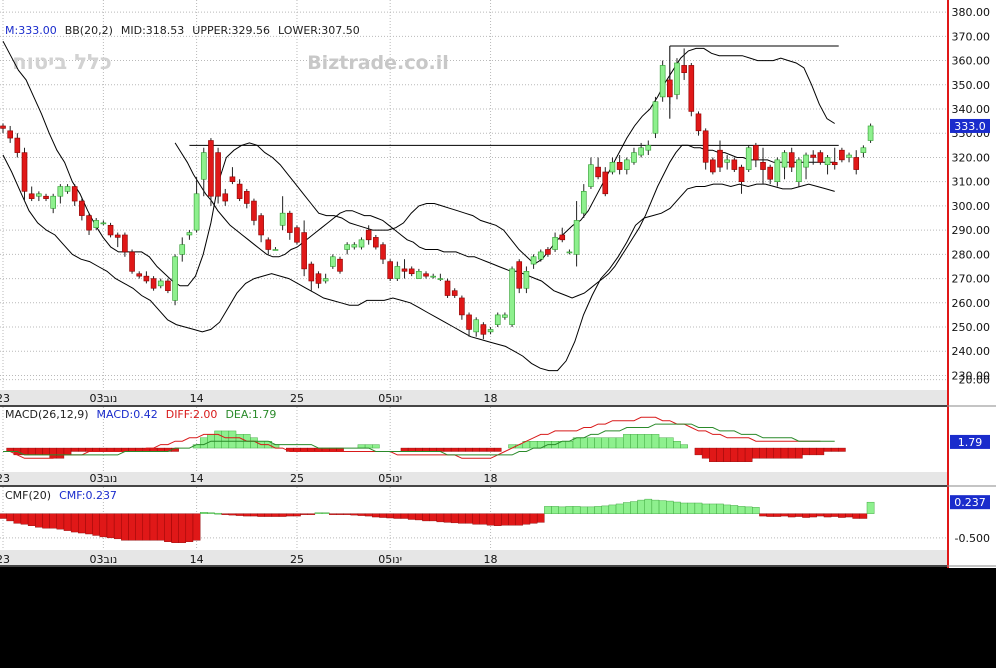  Describe the element at coordinates (971, 85) in the screenshot. I see `price-tick-label: 350.00` at that location.